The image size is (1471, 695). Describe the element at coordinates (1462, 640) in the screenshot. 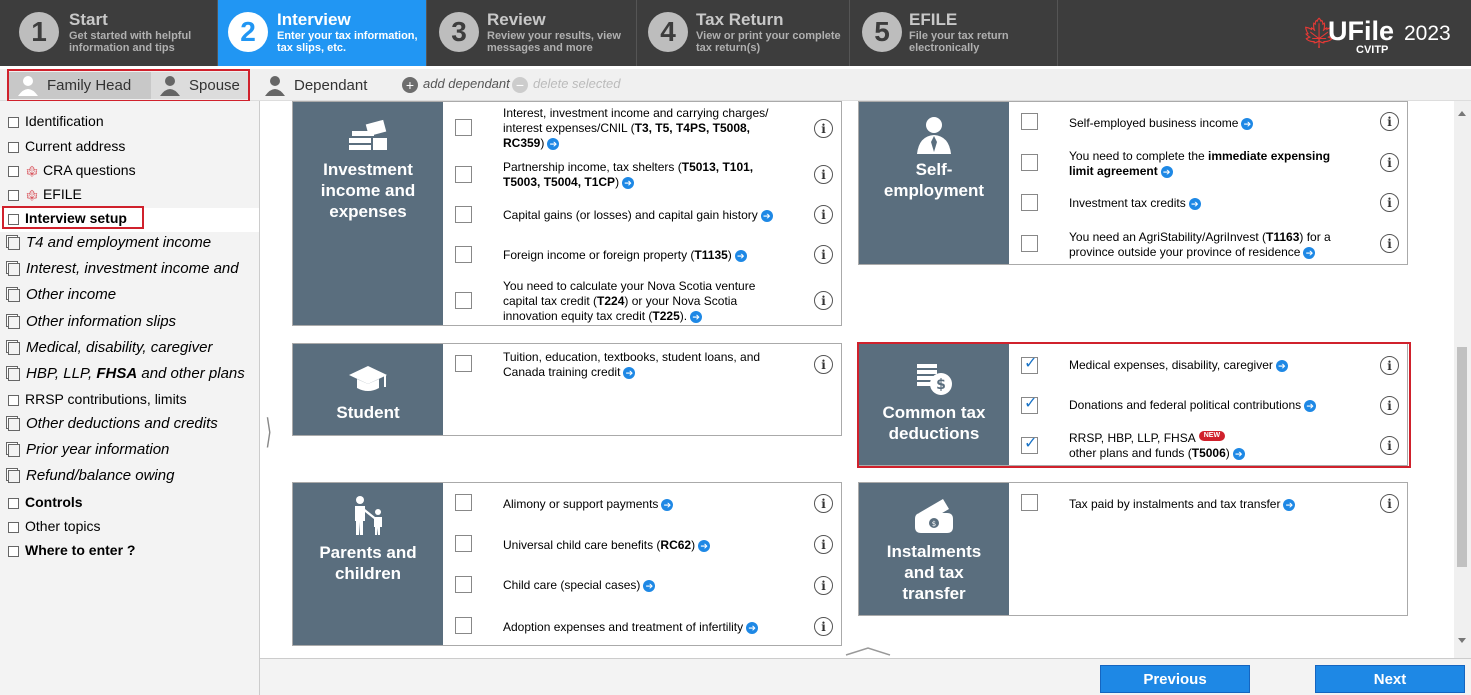

I see `scroll-down-icon` at that location.